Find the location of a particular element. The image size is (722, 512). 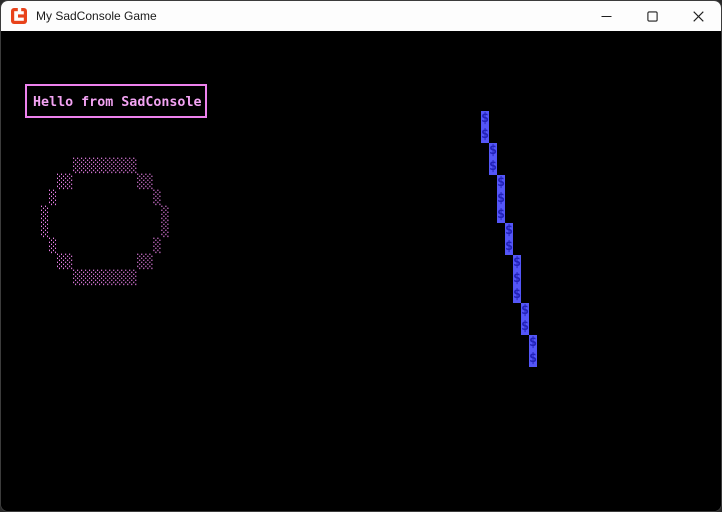

sadconsole-logo-icon is located at coordinates (19, 15).